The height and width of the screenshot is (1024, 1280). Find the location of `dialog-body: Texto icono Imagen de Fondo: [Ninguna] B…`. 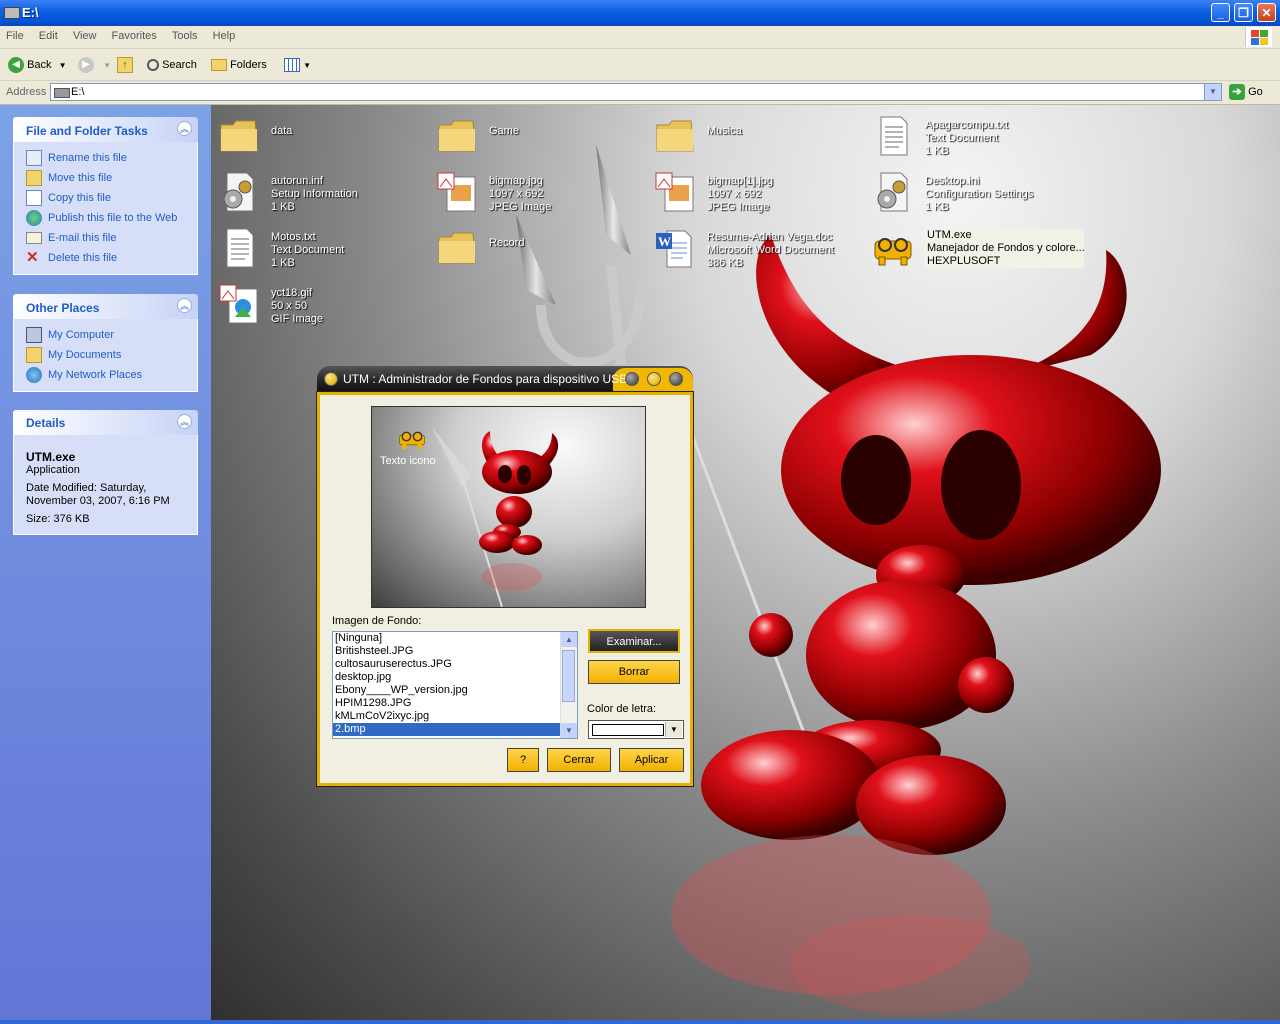

dialog-body: Texto icono Imagen de Fondo: [Ninguna] B… is located at coordinates (505, 589).